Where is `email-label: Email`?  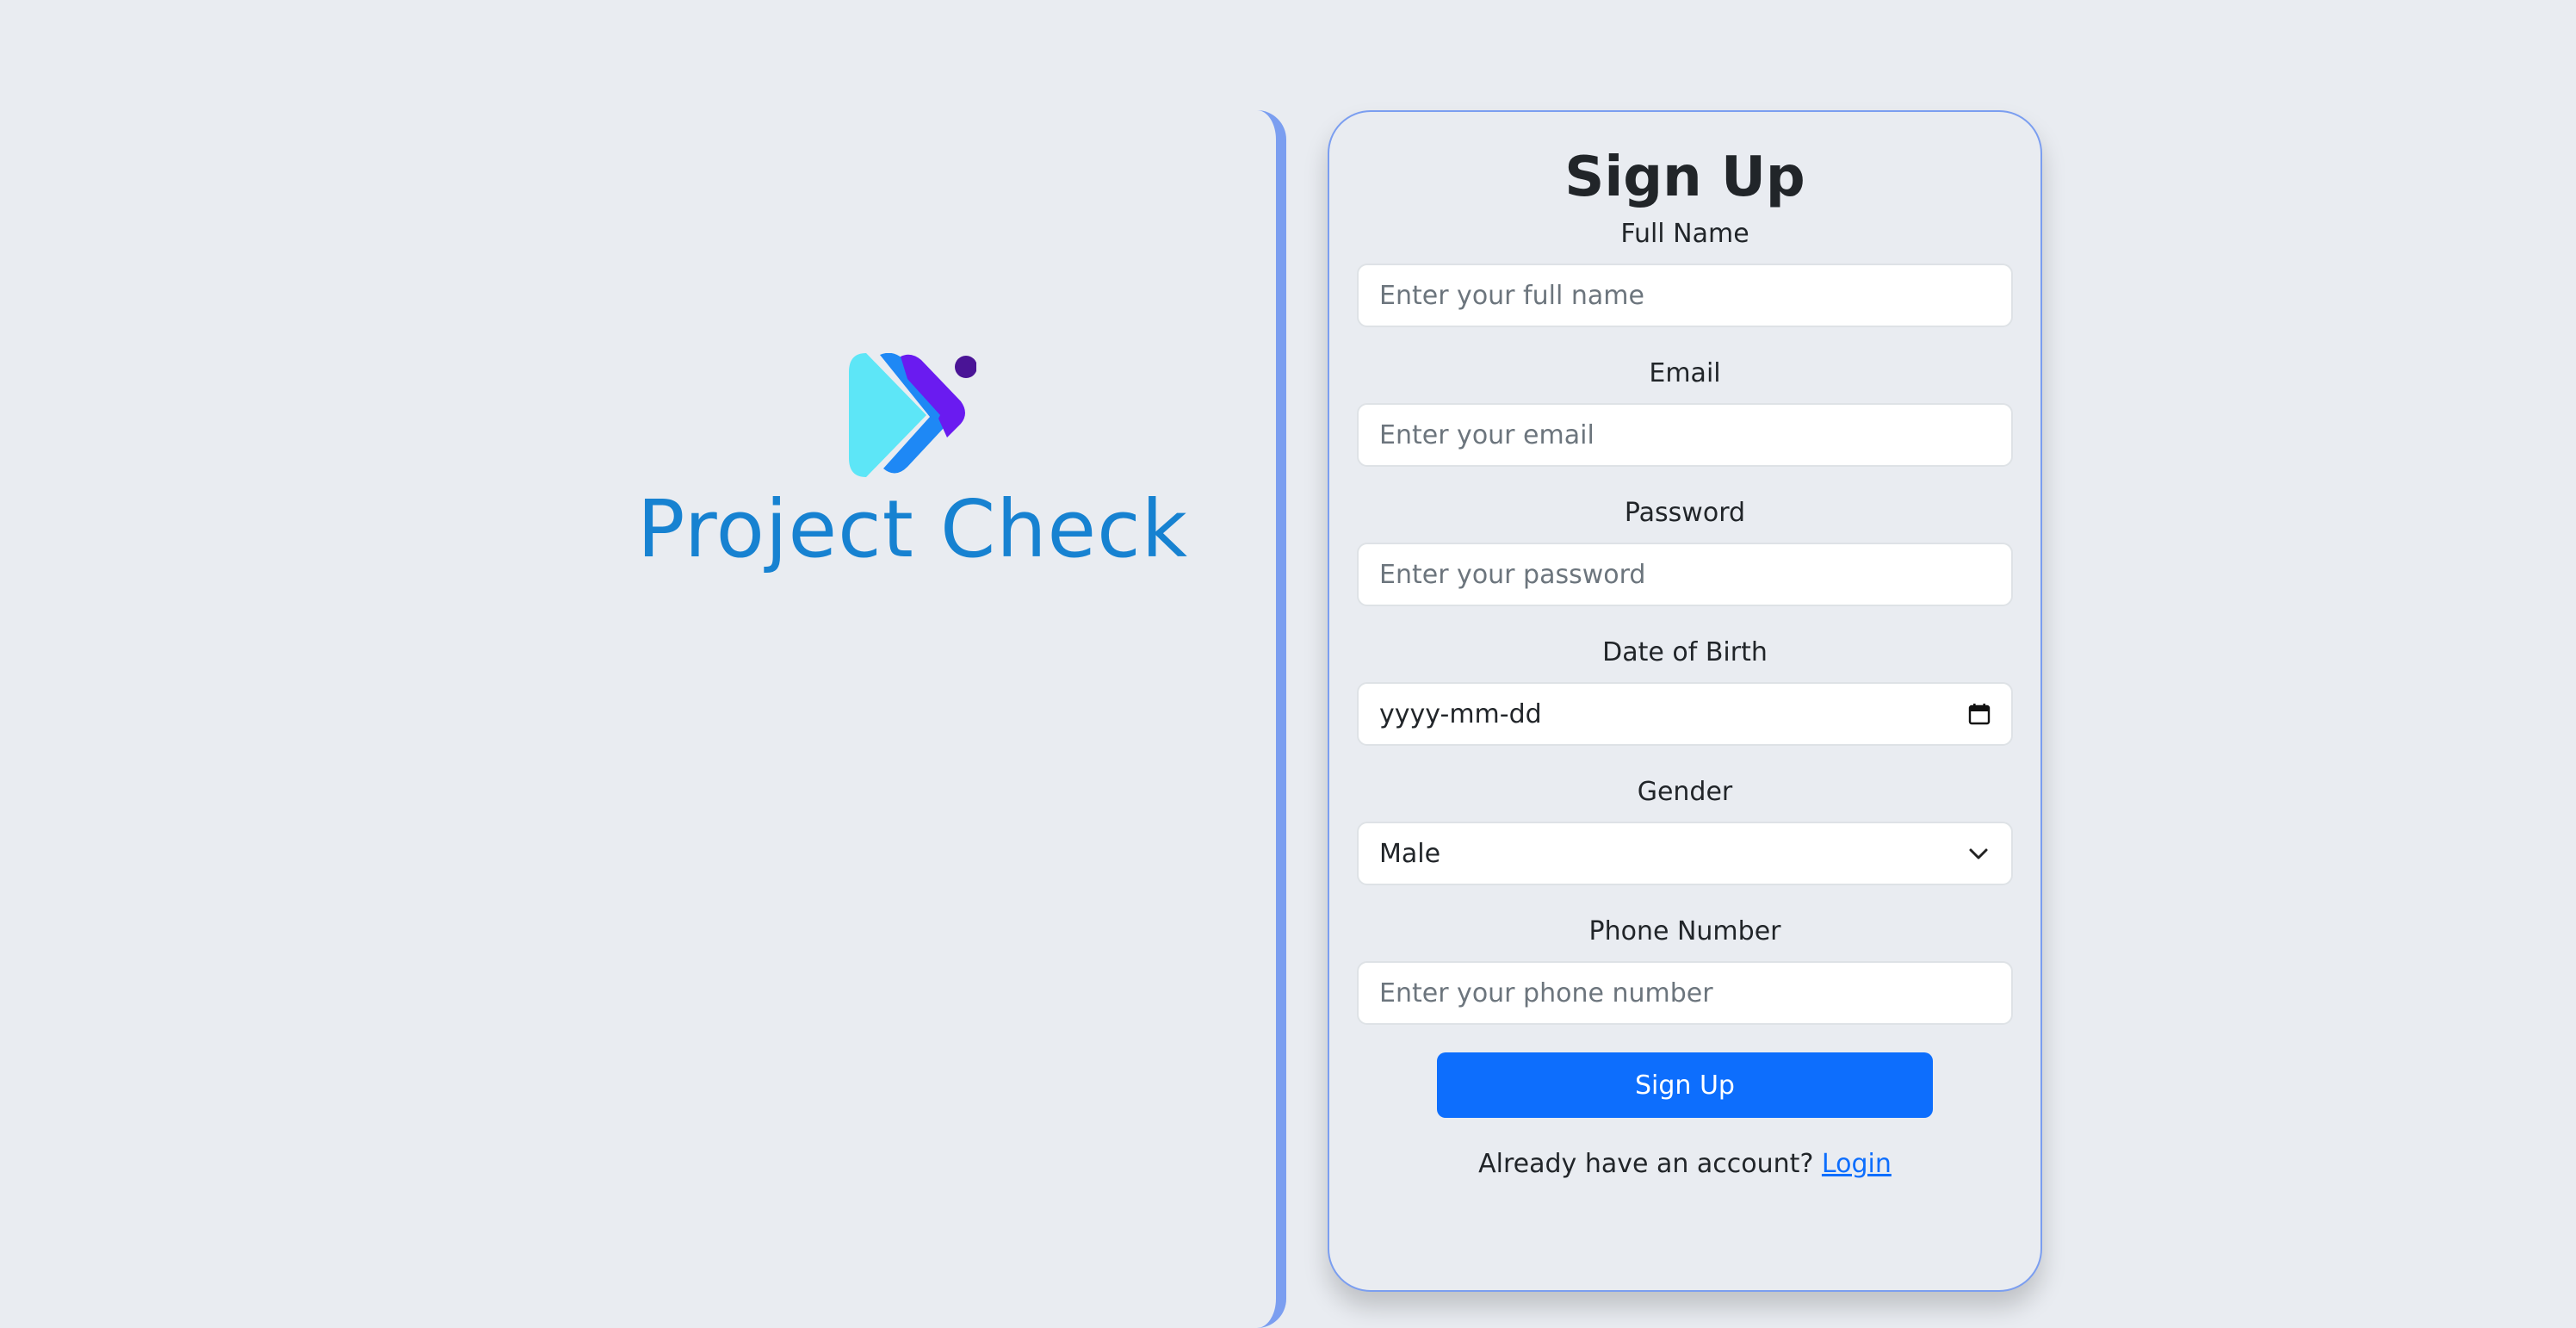 email-label: Email is located at coordinates (1685, 373).